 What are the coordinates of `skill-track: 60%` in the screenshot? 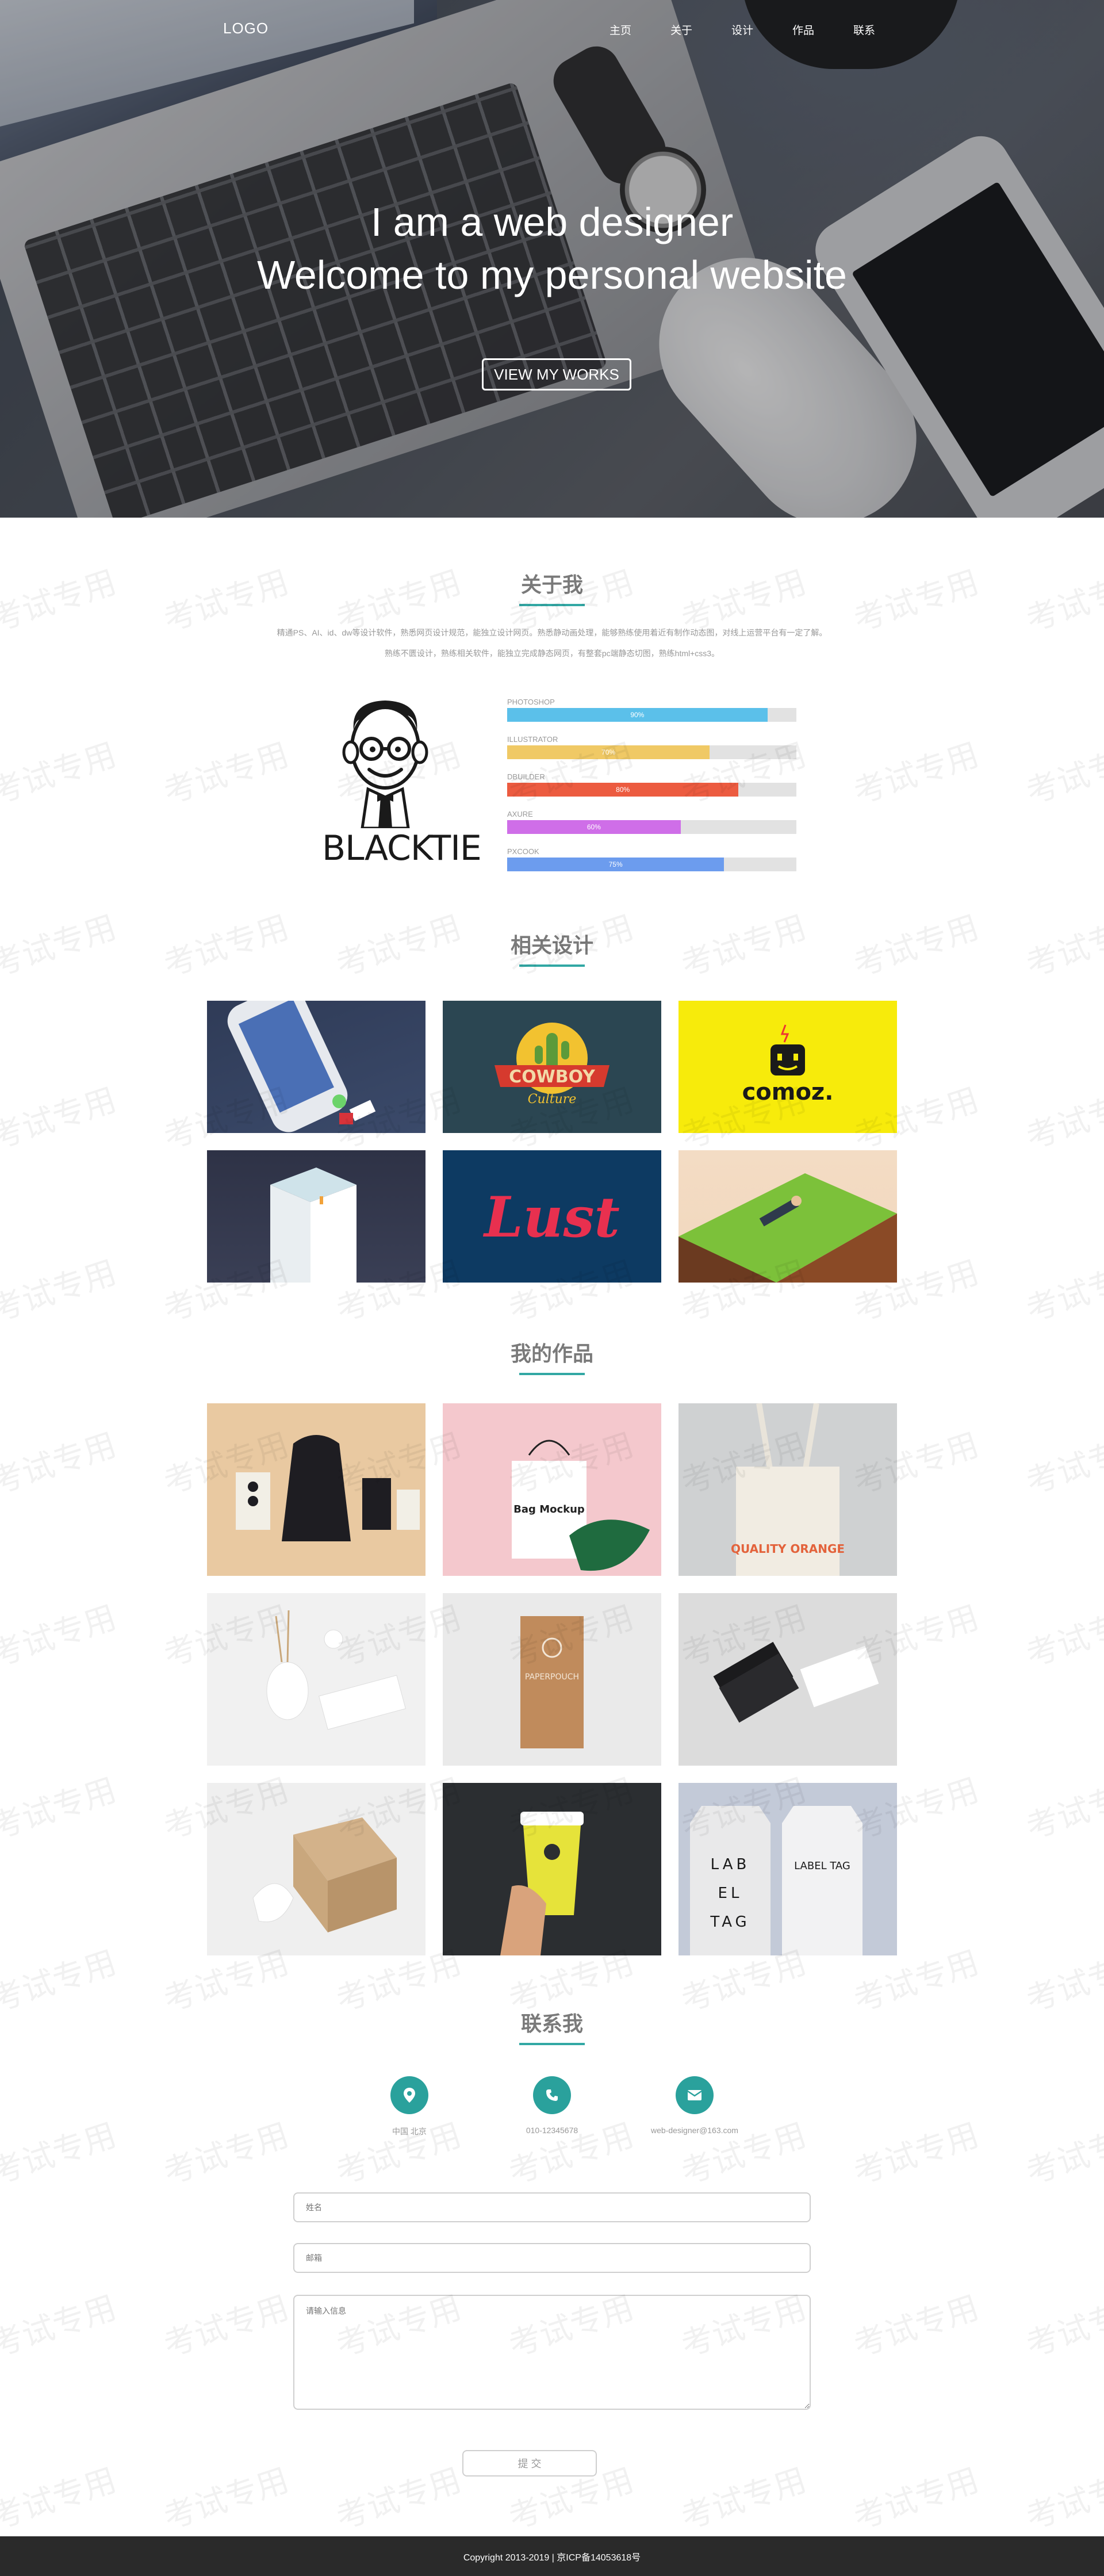 It's located at (651, 827).